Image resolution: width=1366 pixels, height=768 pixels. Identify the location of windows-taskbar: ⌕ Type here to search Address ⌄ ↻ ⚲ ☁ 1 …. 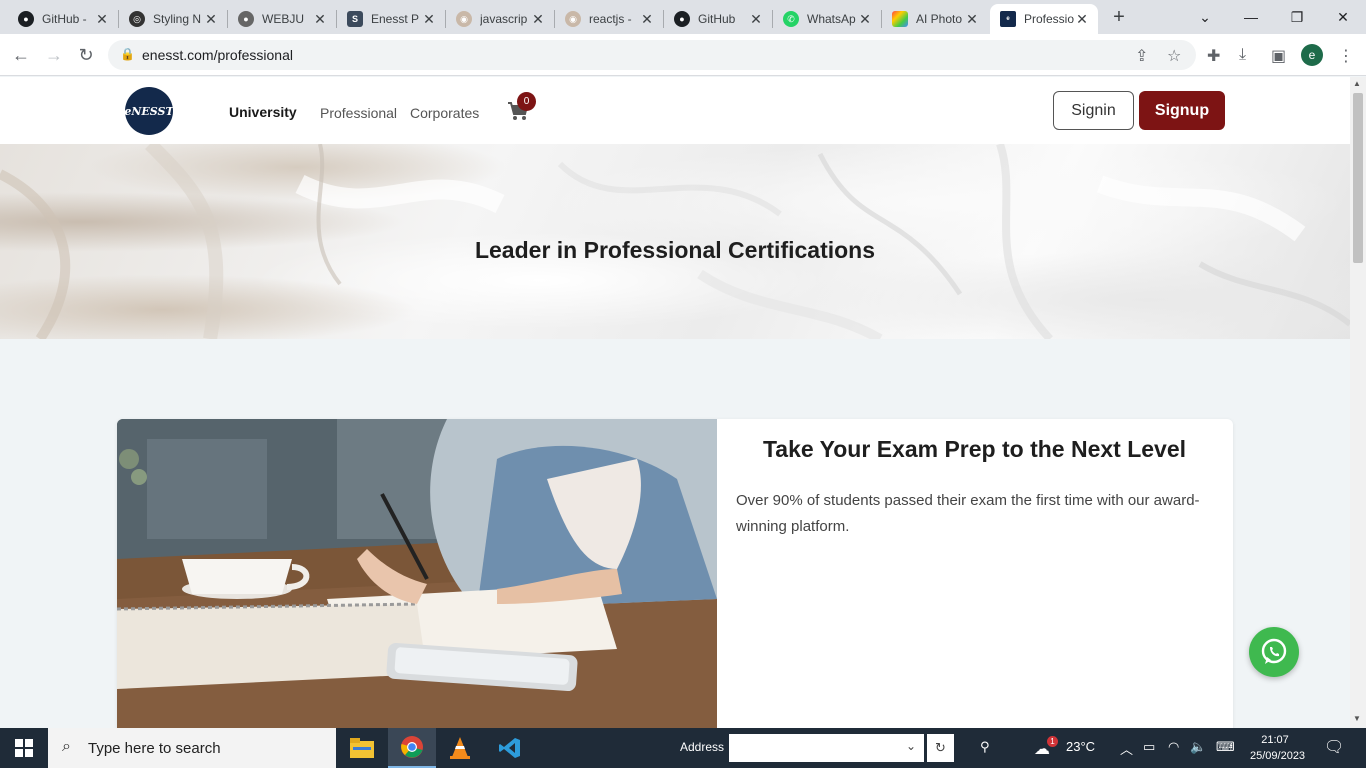
(683, 748).